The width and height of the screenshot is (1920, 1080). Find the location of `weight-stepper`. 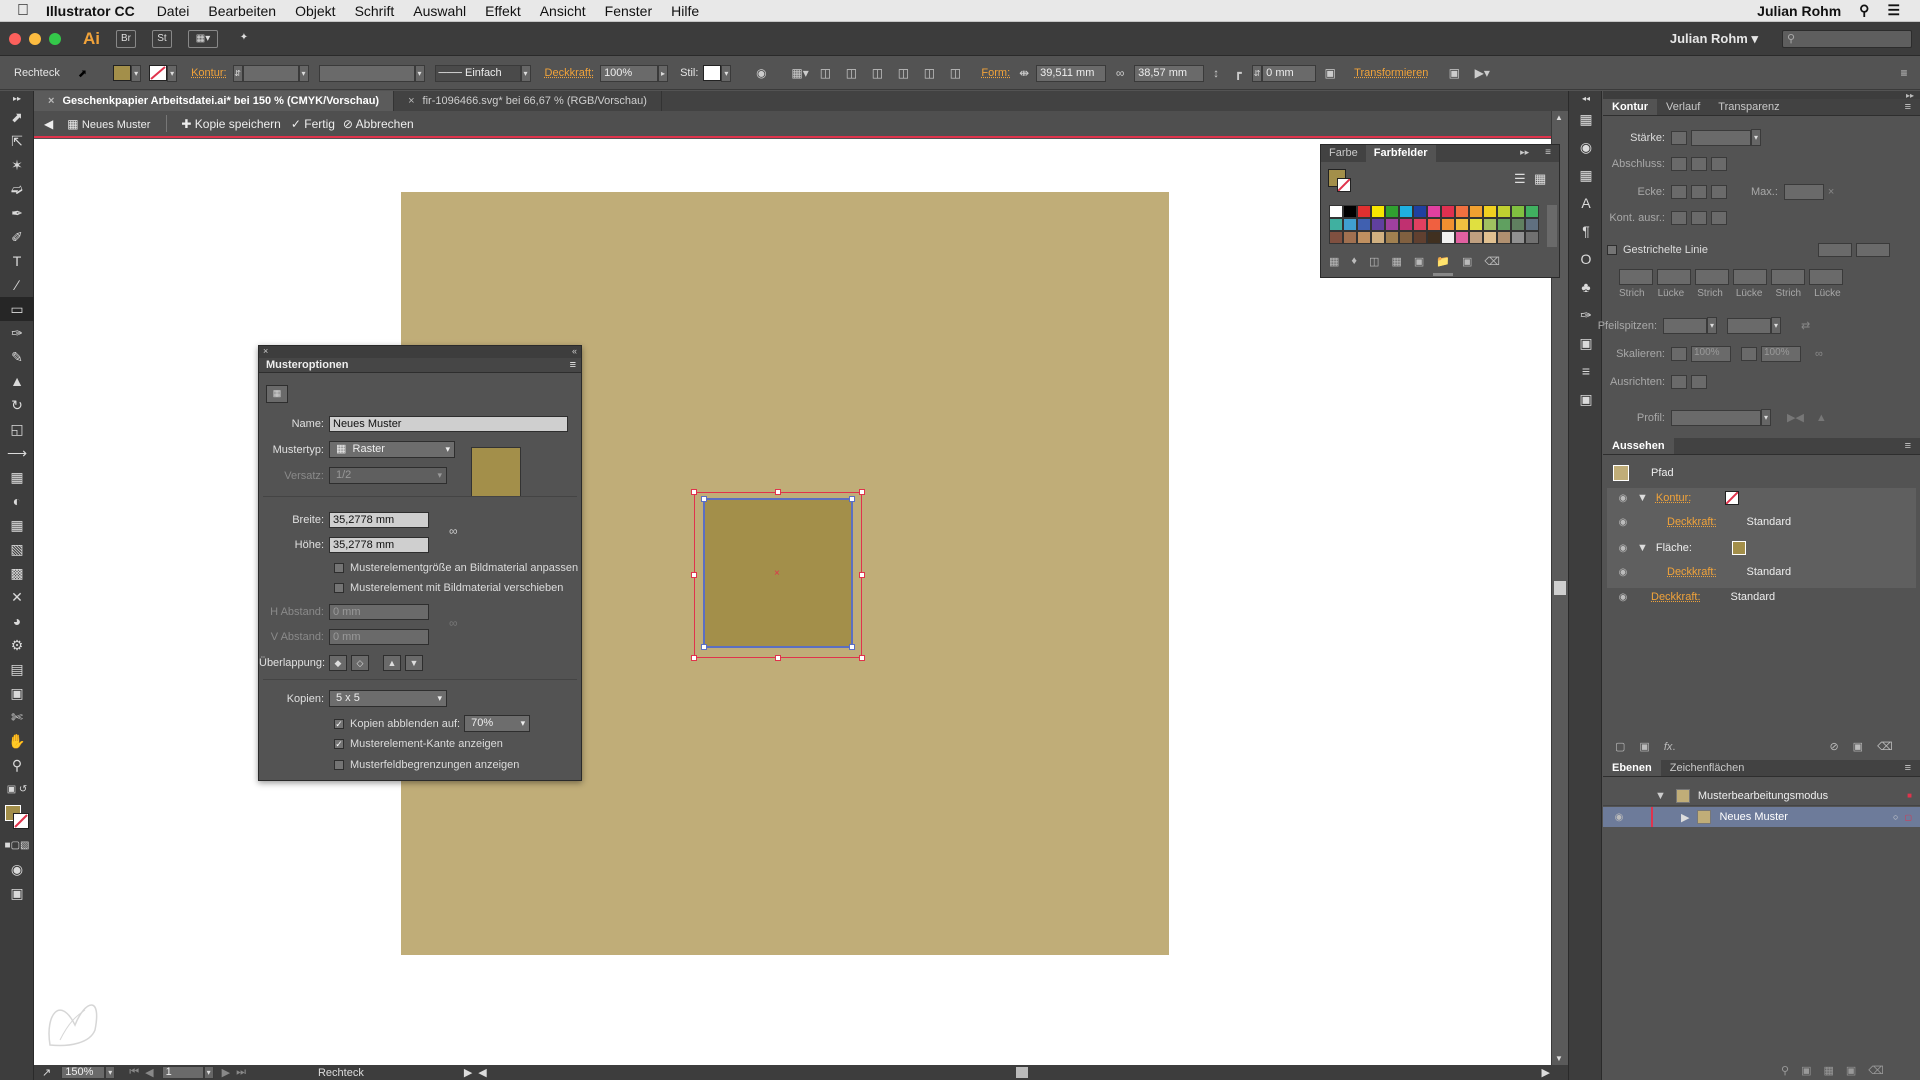

weight-stepper is located at coordinates (1679, 137).